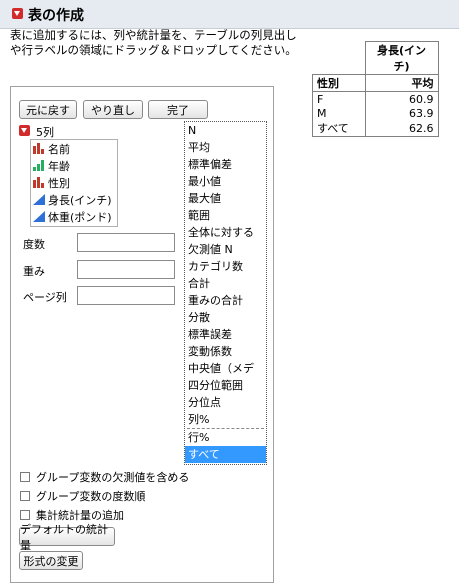 The width and height of the screenshot is (459, 586). What do you see at coordinates (225, 454) in the screenshot?
I see `stat-item-selected: すべて` at bounding box center [225, 454].